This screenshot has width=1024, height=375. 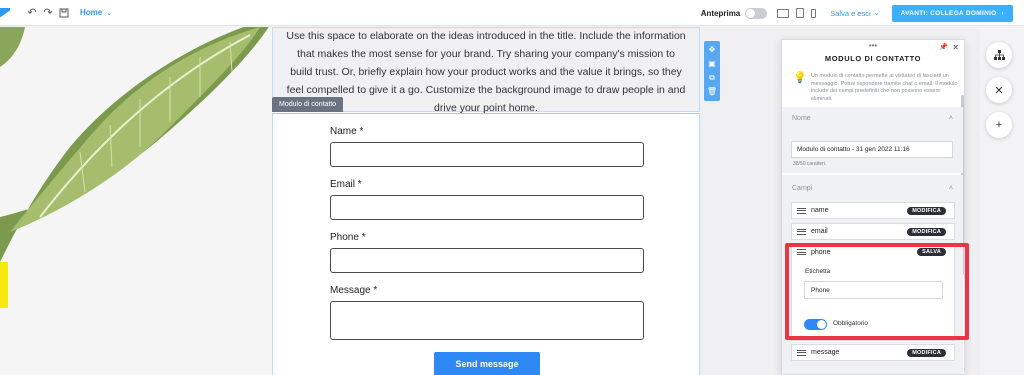 I want to click on preview-label: Anteprima, so click(x=720, y=13).